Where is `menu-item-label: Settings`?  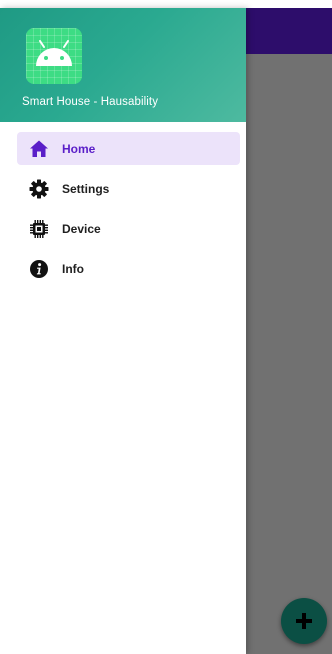 menu-item-label: Settings is located at coordinates (86, 188).